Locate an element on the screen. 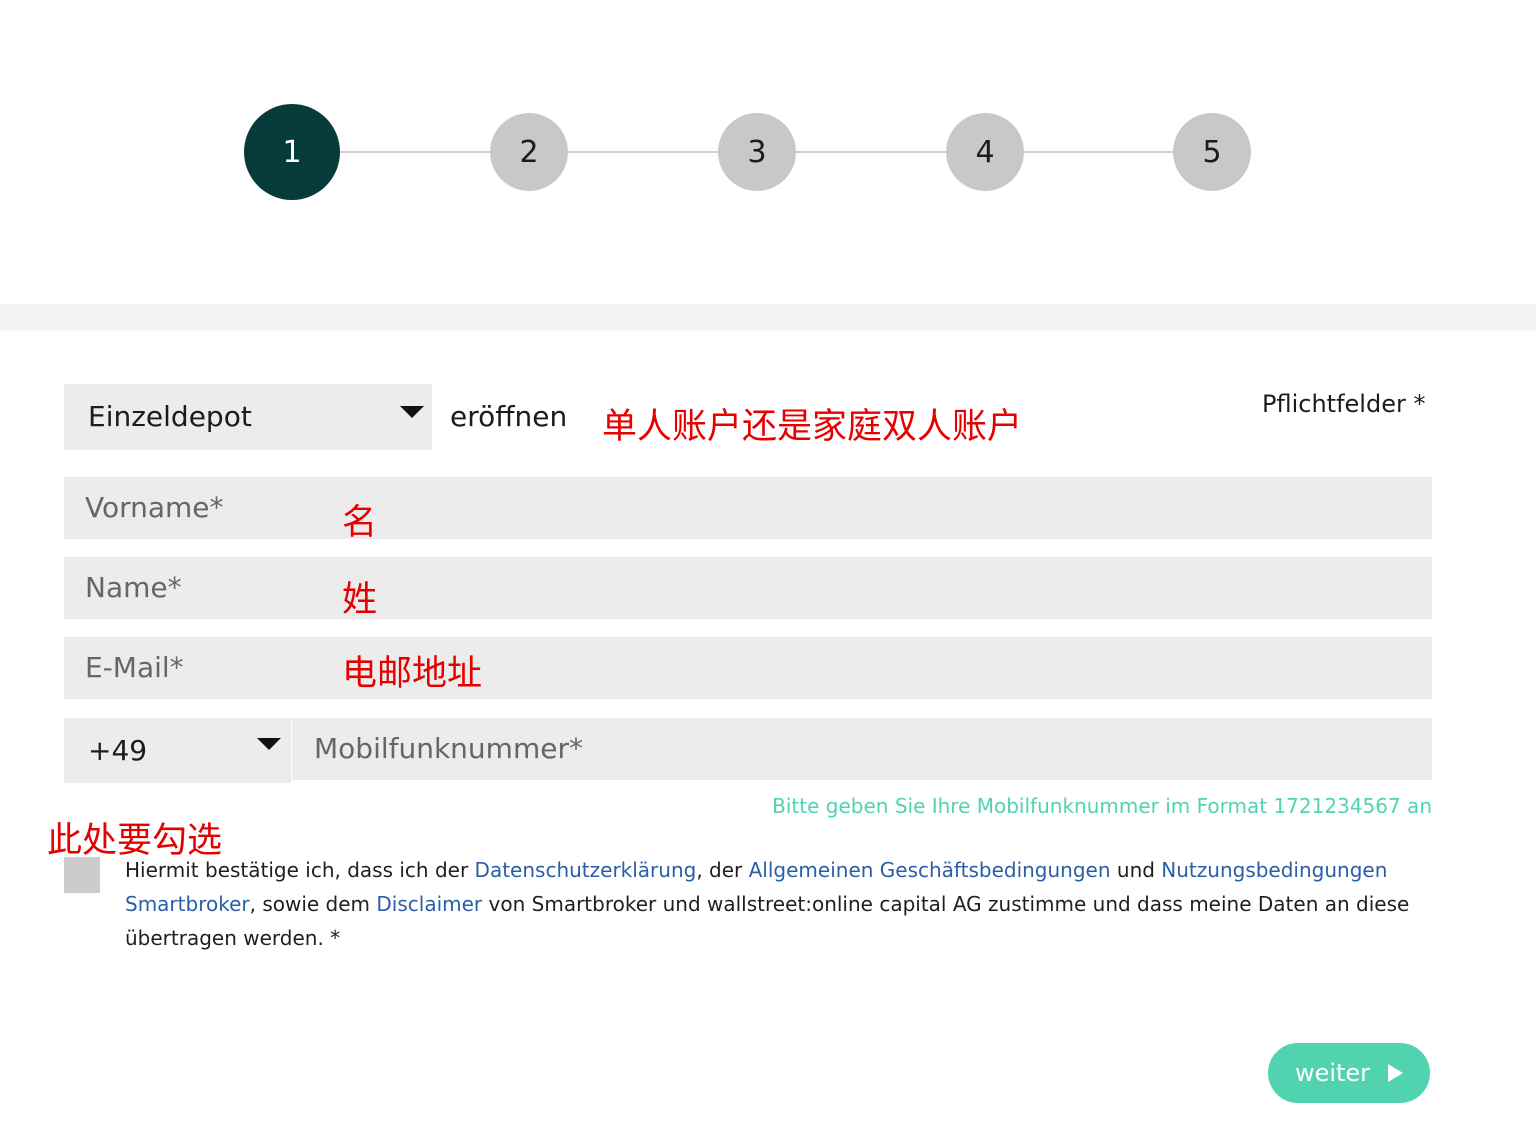 The width and height of the screenshot is (1536, 1125). consent-text-part: Hiermit bestätige ich, dass ich der is located at coordinates (300, 870).